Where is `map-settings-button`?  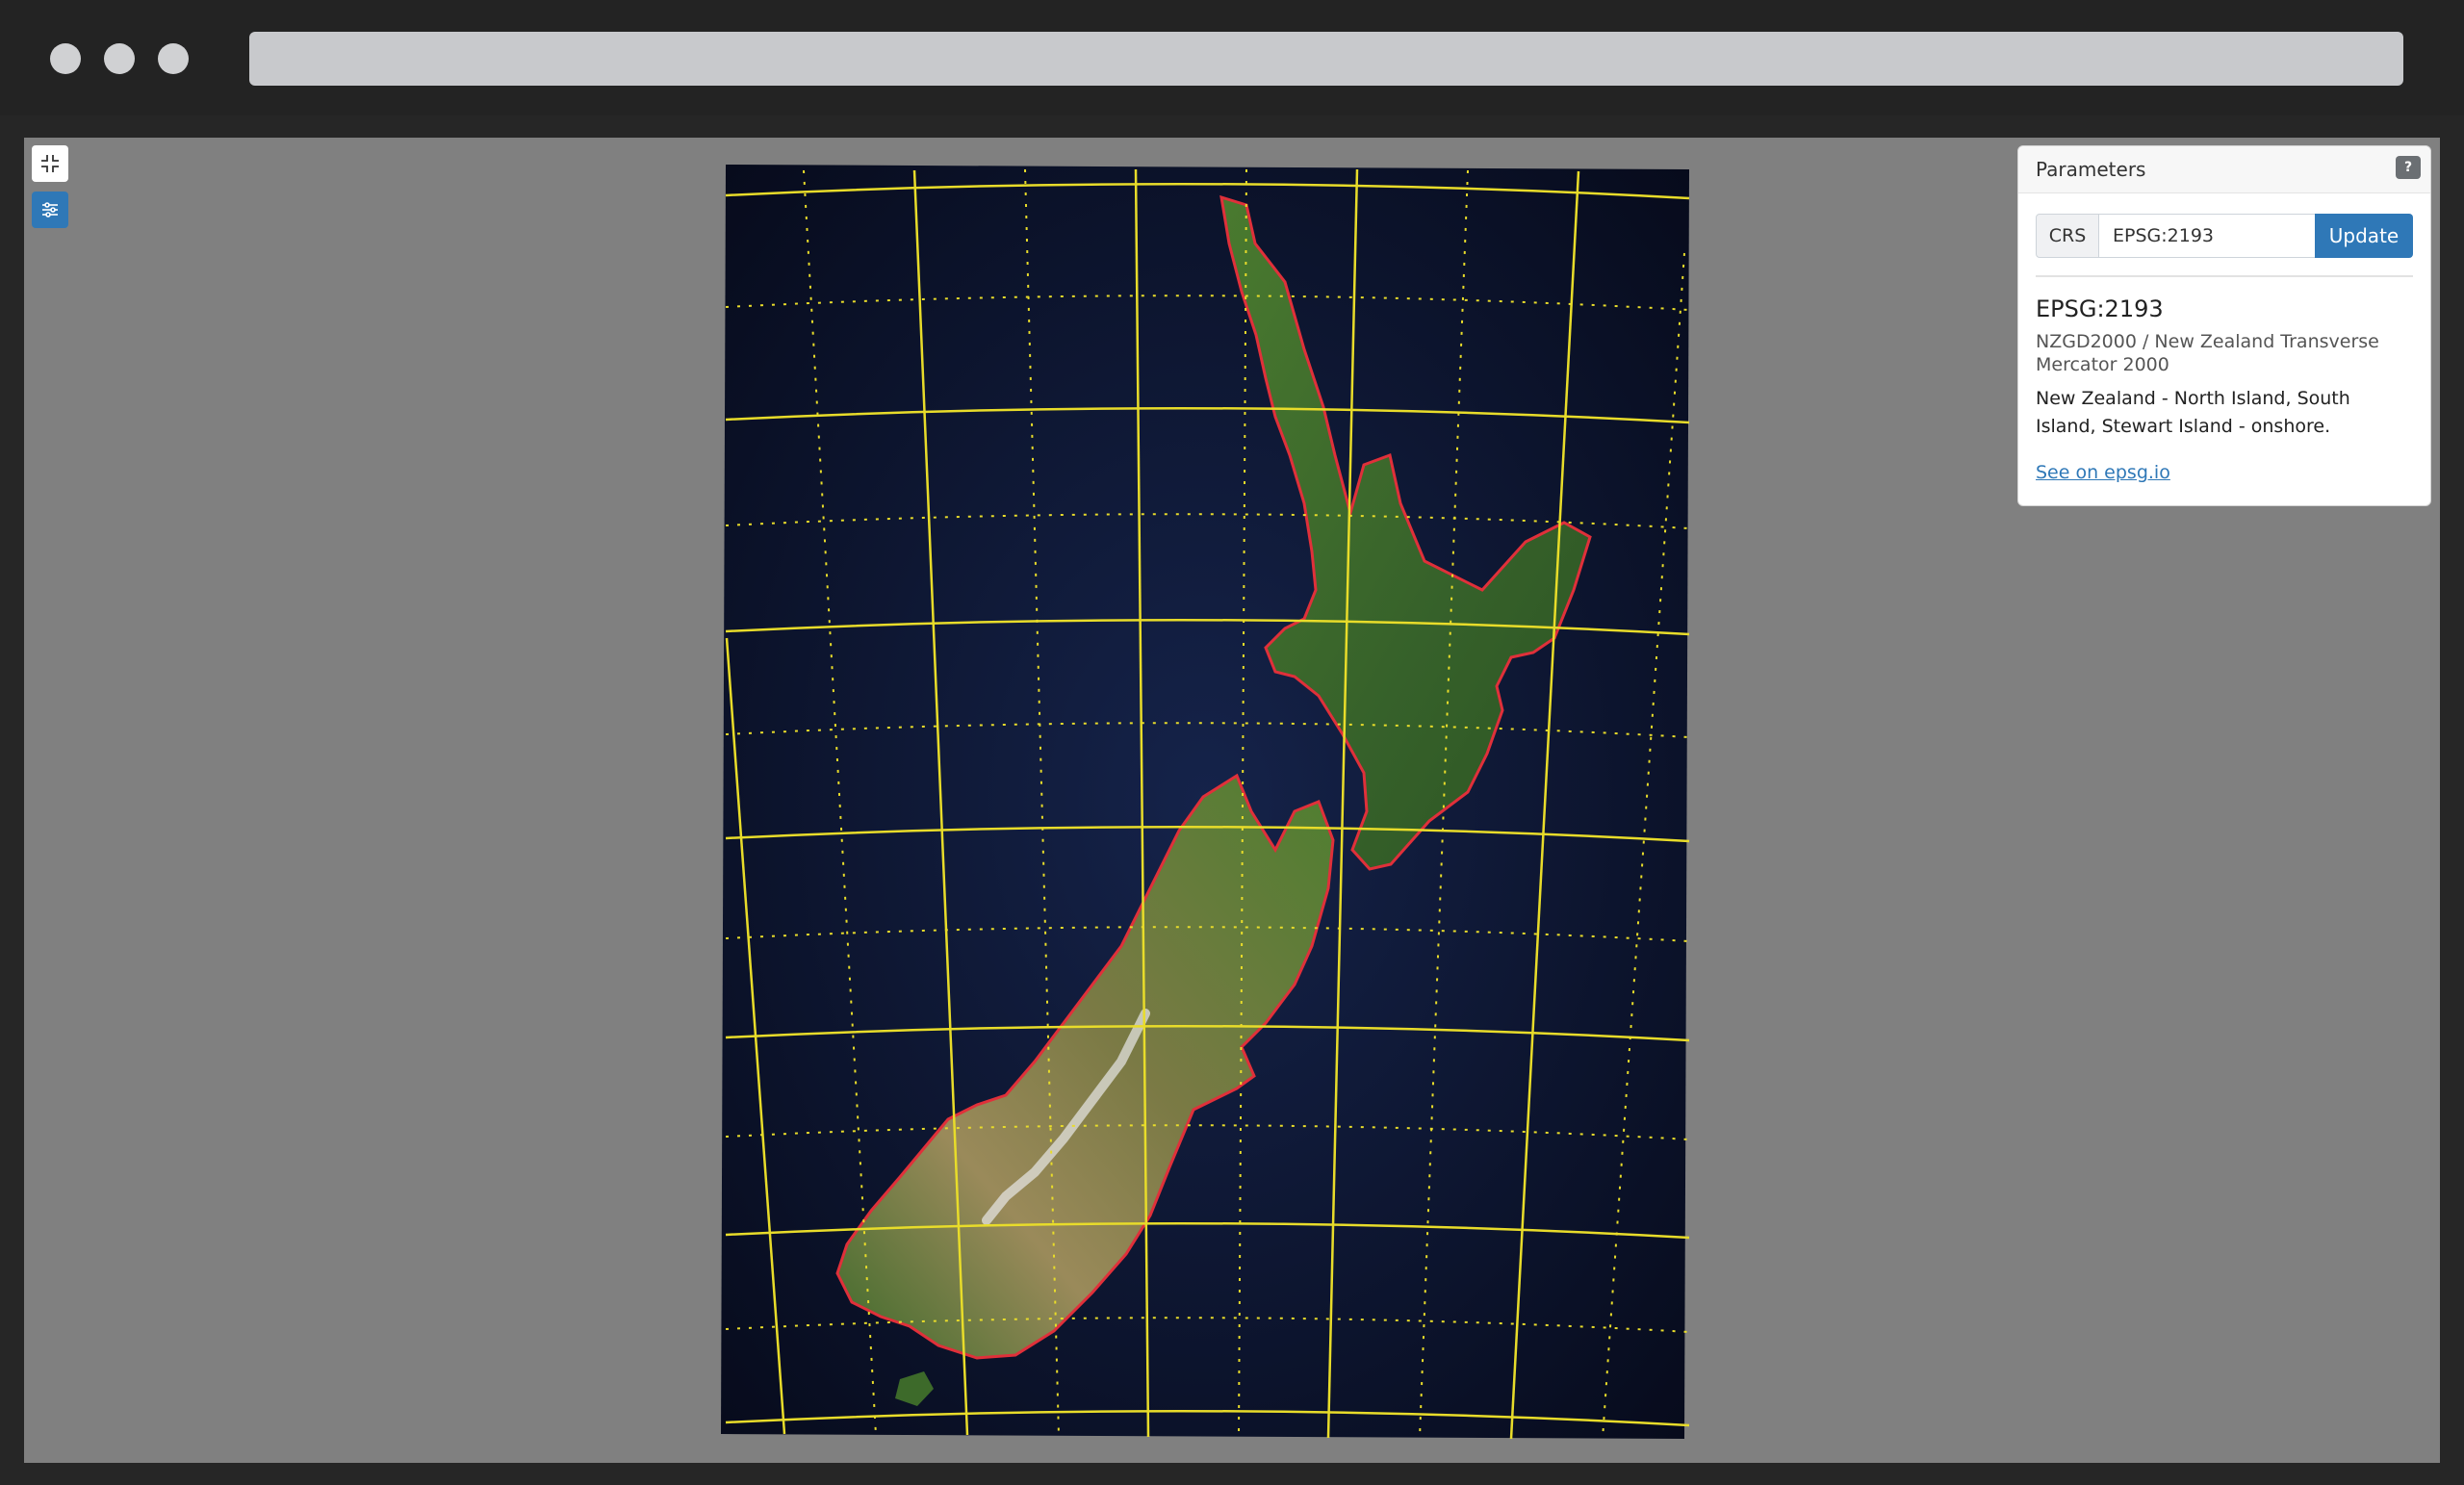 map-settings-button is located at coordinates (50, 210).